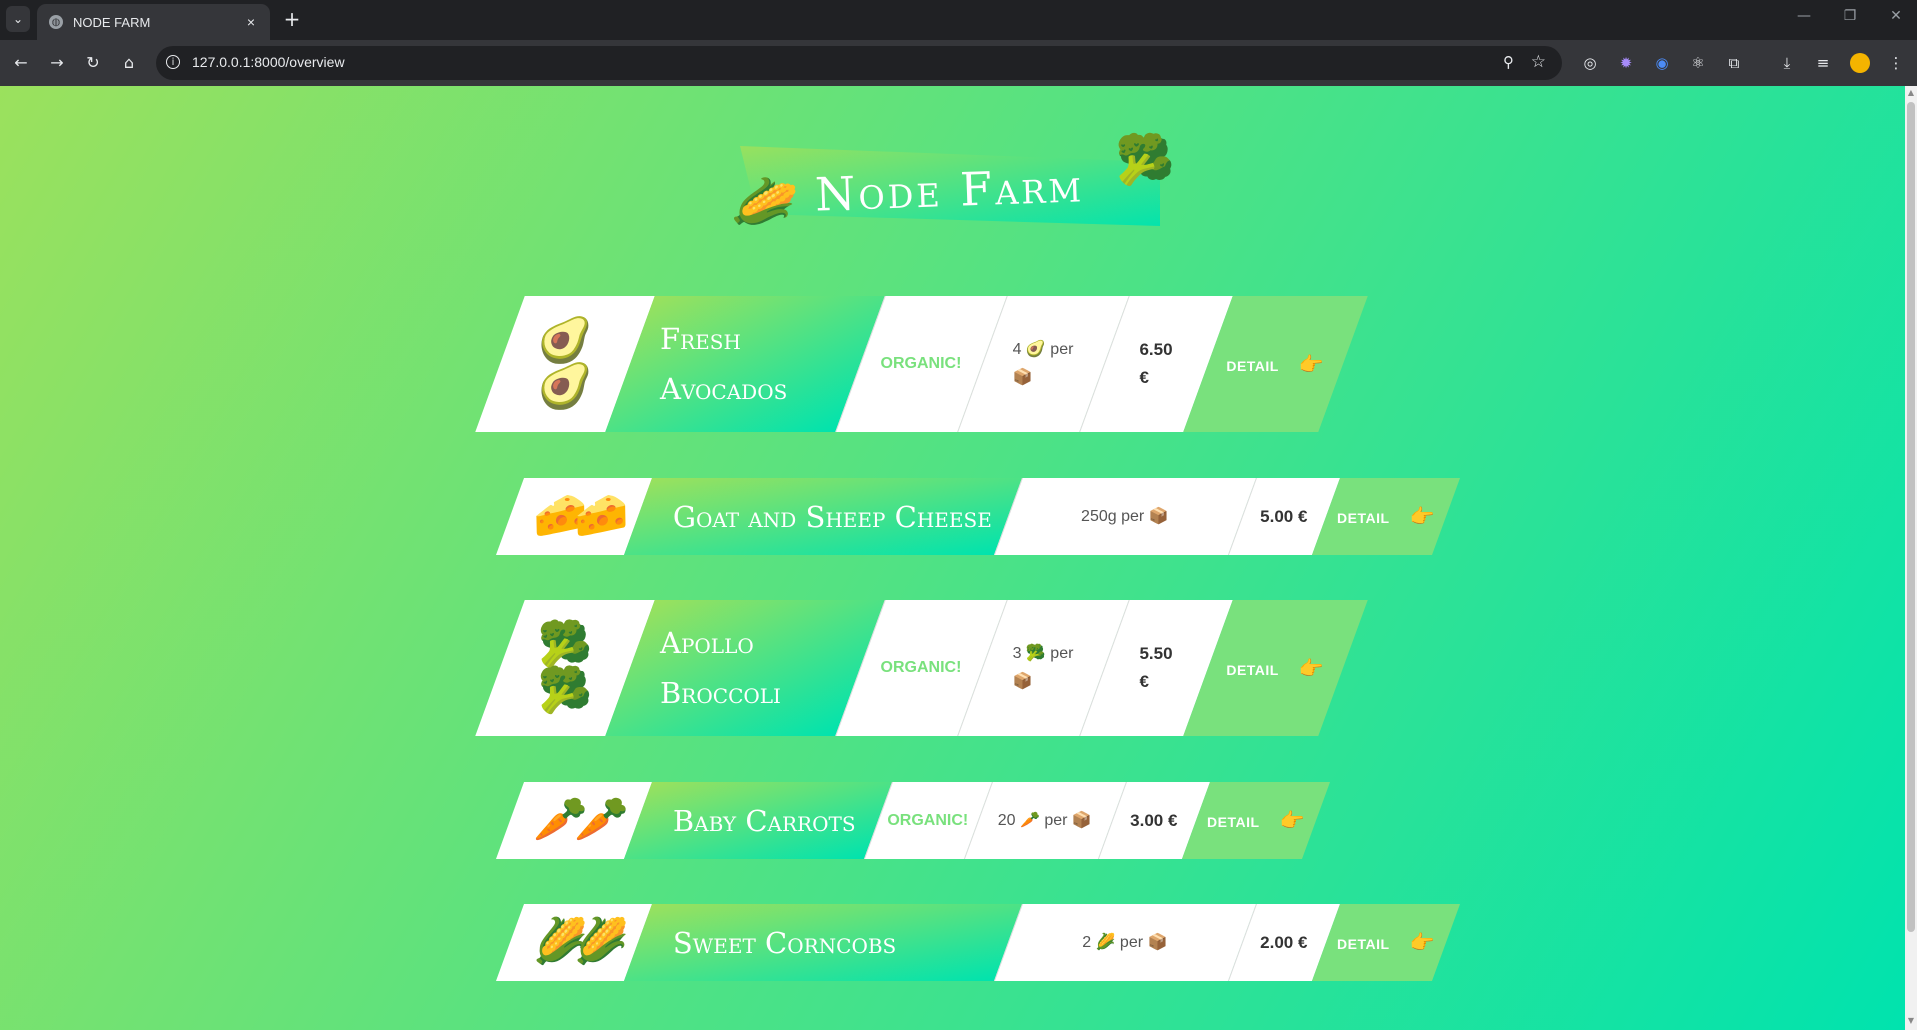 The image size is (1917, 1030). I want to click on restore-icon: ❐, so click(1850, 16).